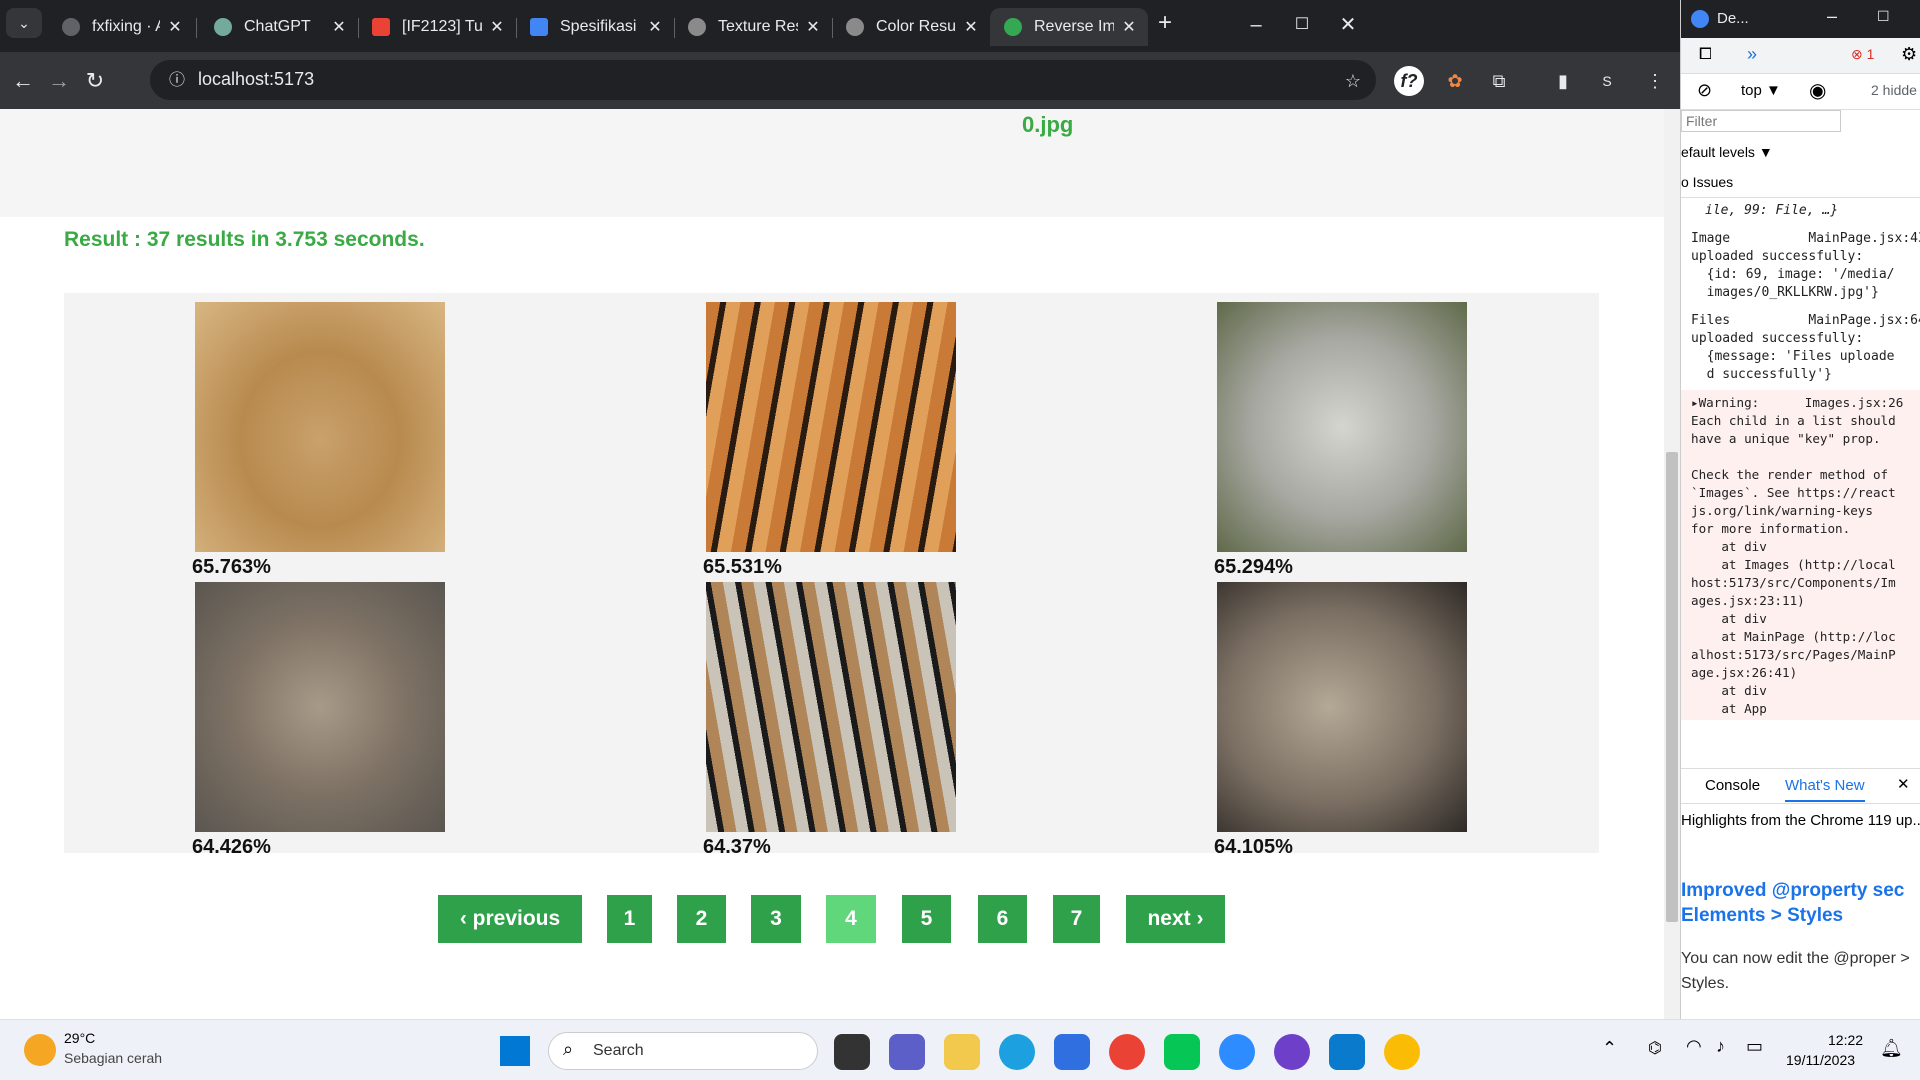 This screenshot has width=1920, height=1080. Describe the element at coordinates (926, 919) in the screenshot. I see `page-5-button: 5` at that location.